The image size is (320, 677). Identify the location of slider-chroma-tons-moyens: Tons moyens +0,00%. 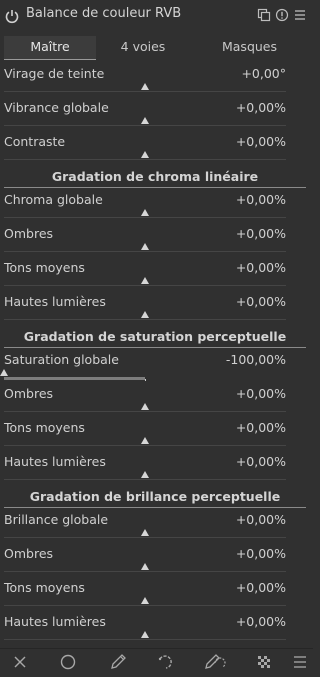
(145, 277).